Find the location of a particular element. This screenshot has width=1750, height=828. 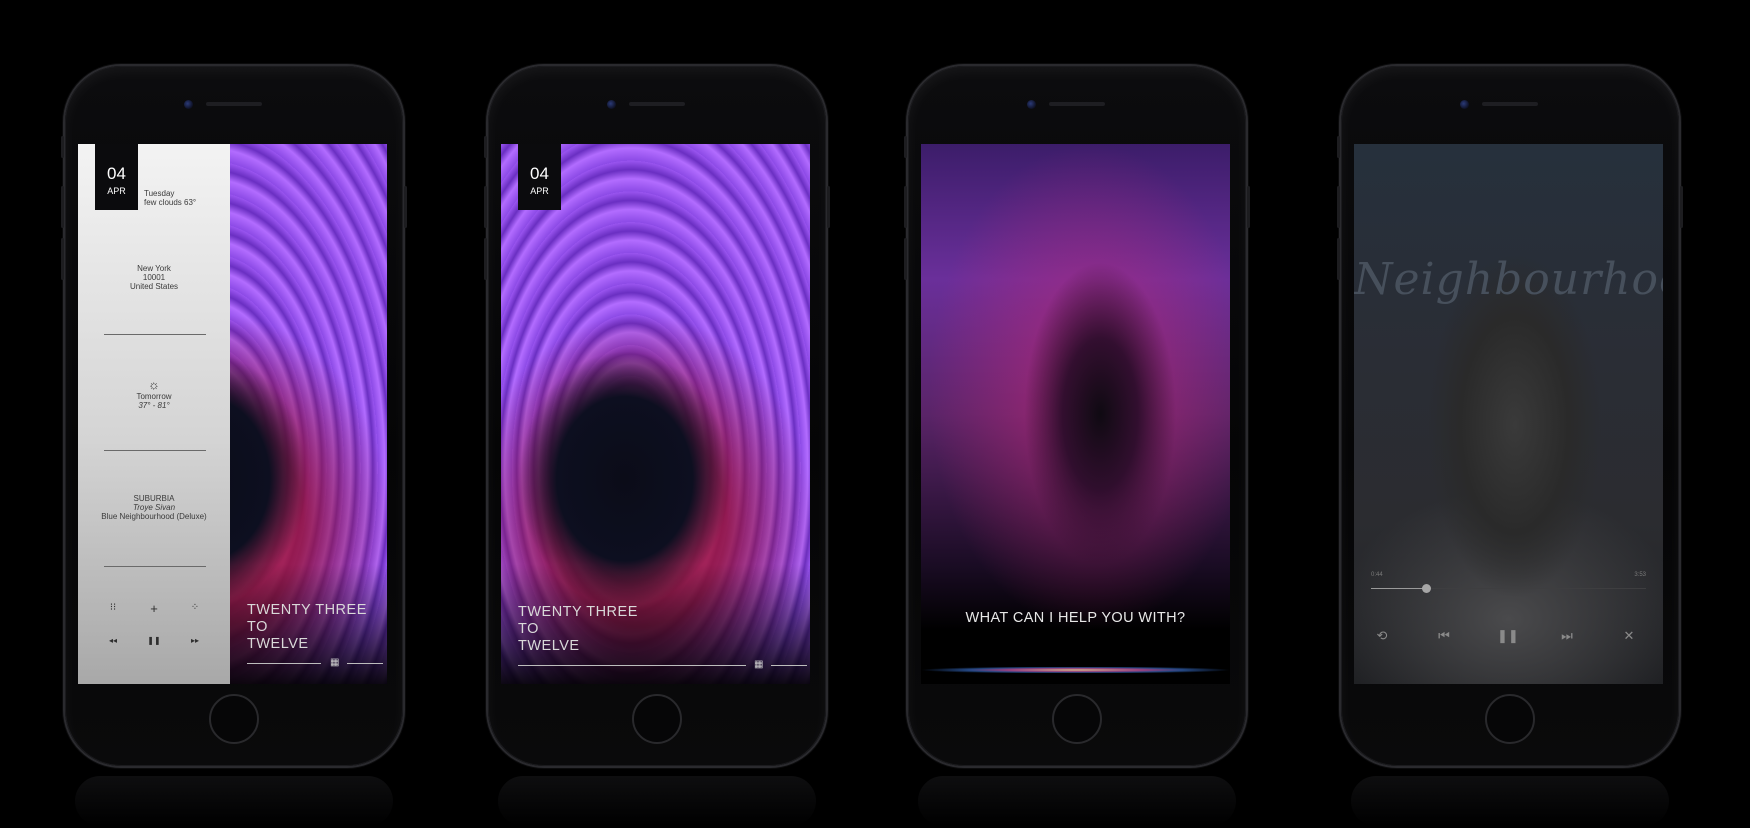

progress-fill is located at coordinates (1398, 588).